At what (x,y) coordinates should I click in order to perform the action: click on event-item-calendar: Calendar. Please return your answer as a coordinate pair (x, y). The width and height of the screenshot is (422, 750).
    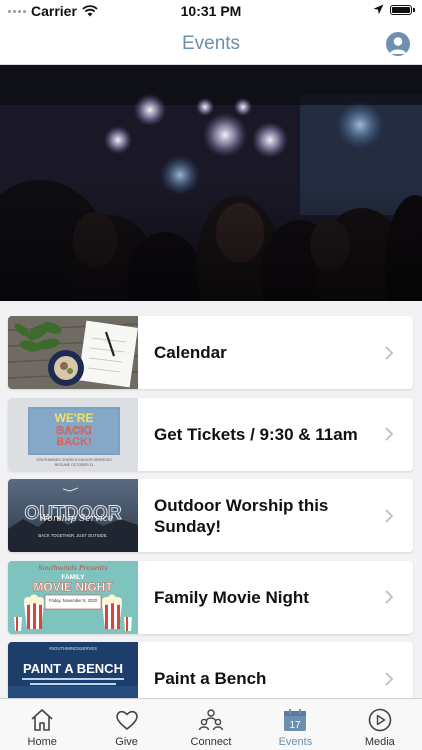
    Looking at the image, I should click on (210, 352).